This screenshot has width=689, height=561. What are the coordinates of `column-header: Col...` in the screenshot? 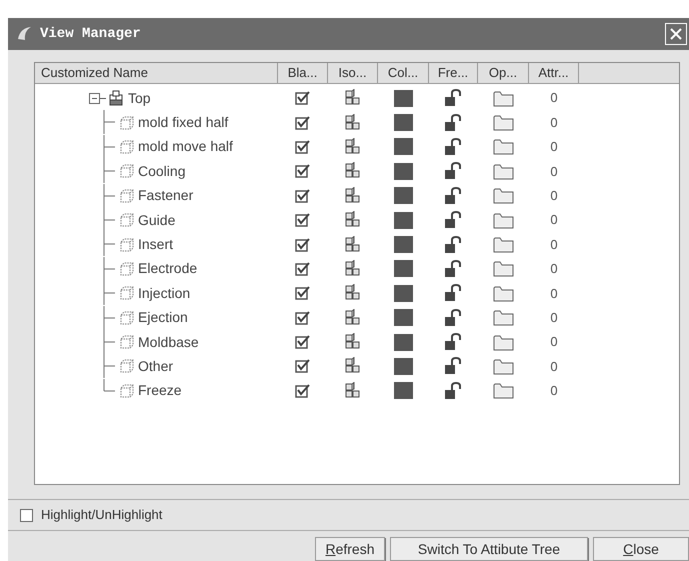 It's located at (403, 73).